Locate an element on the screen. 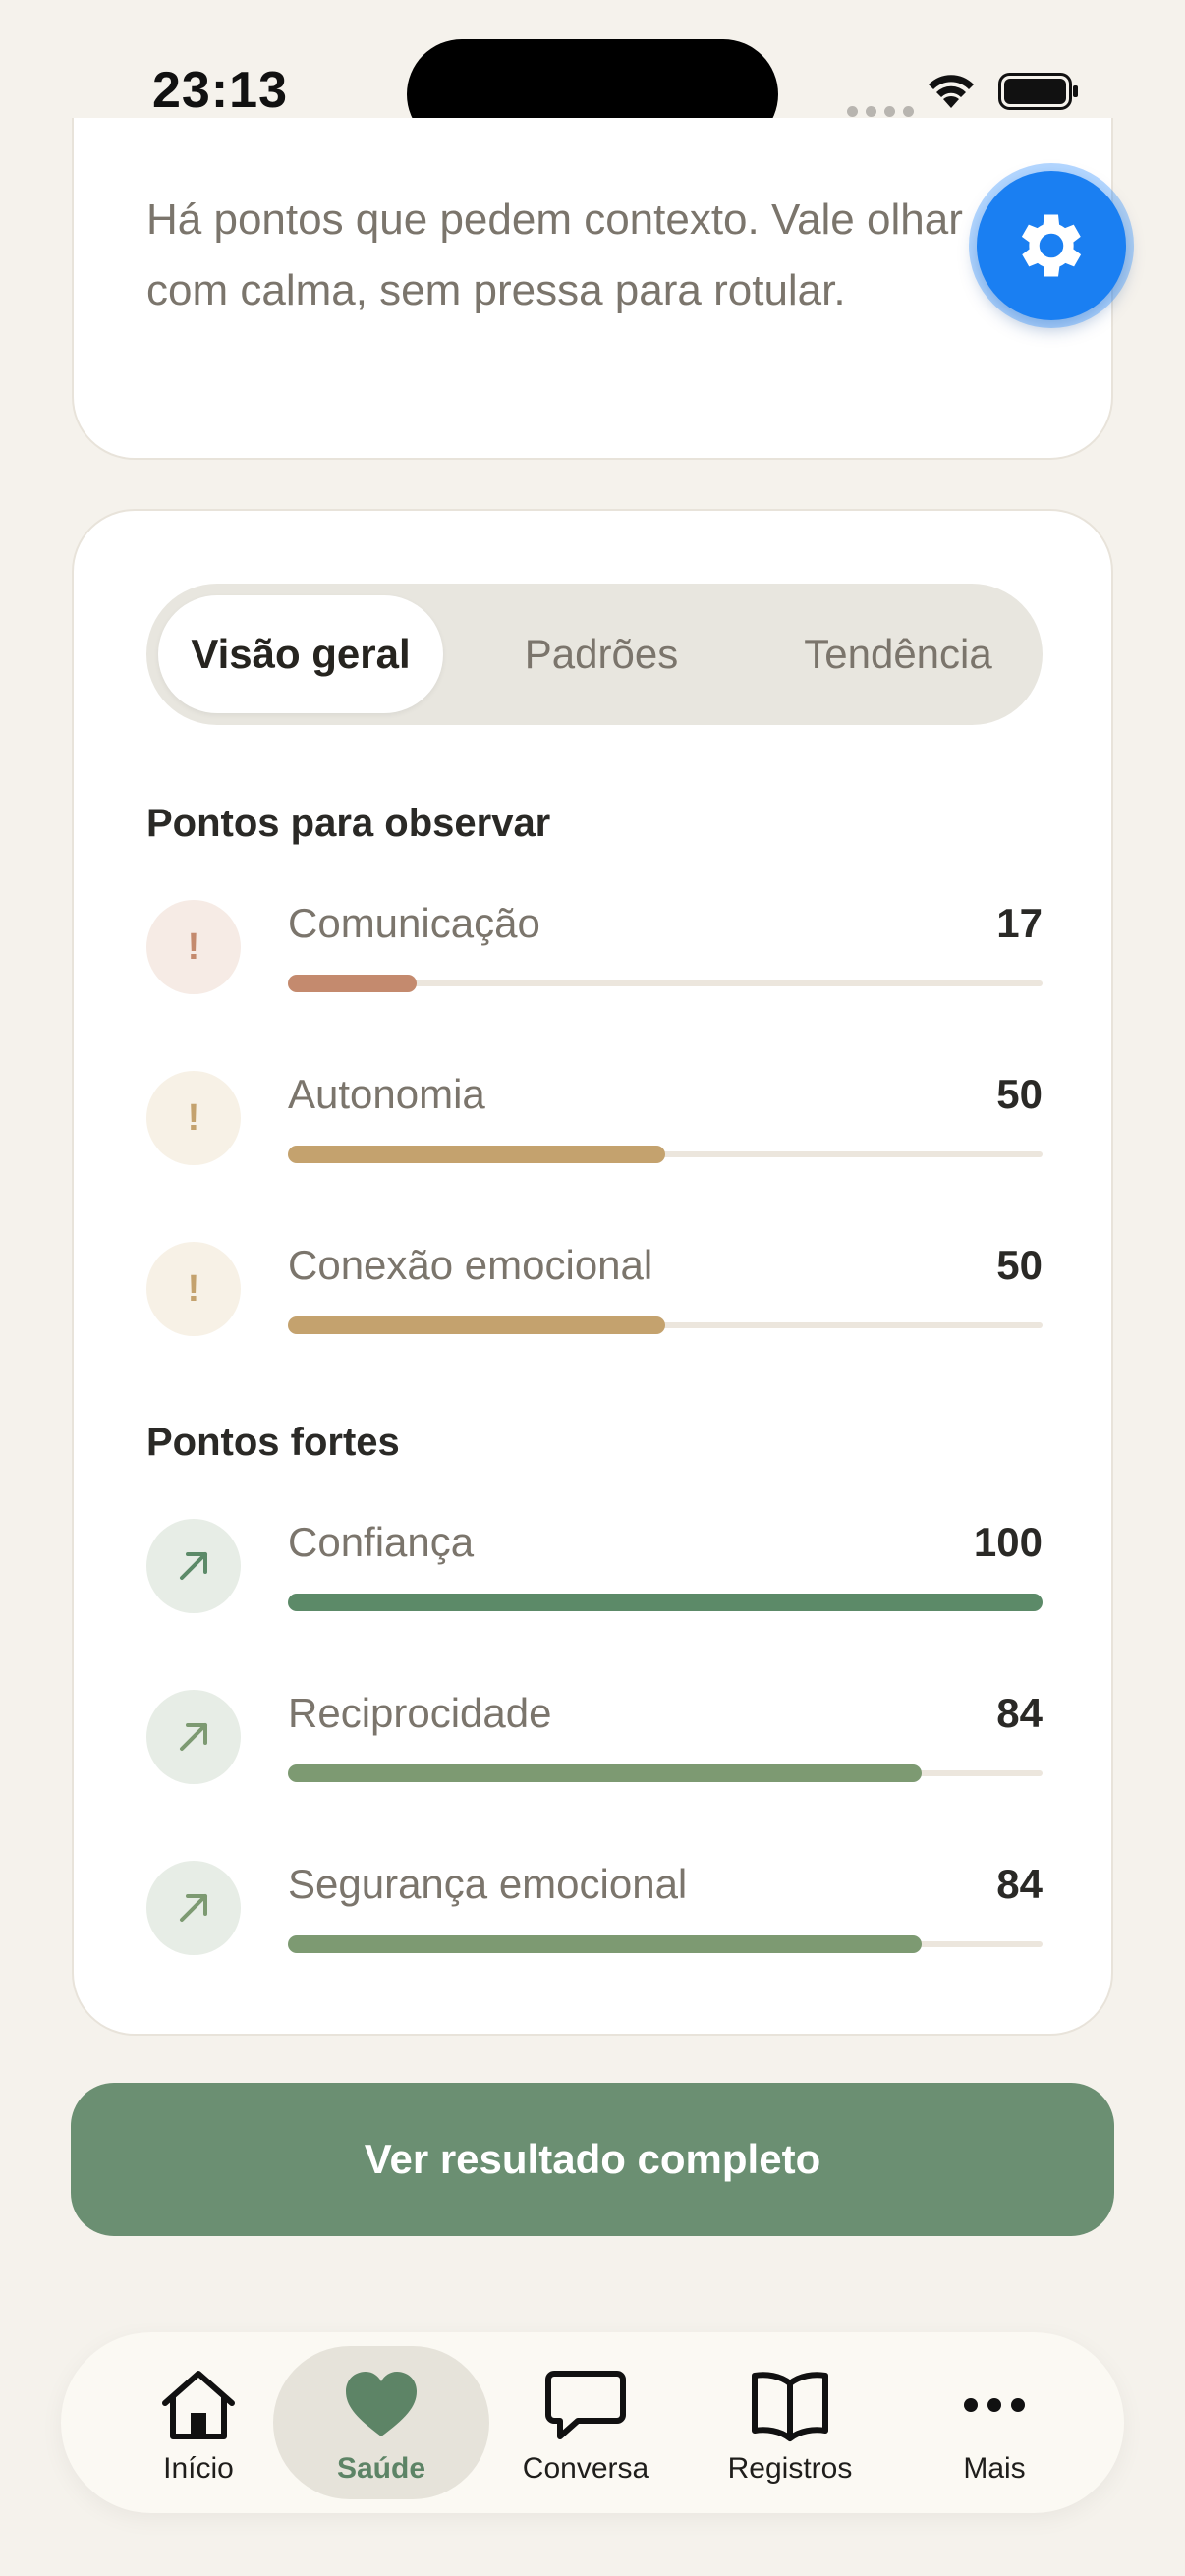 The height and width of the screenshot is (2576, 1185). chat-bubble-icon is located at coordinates (586, 2405).